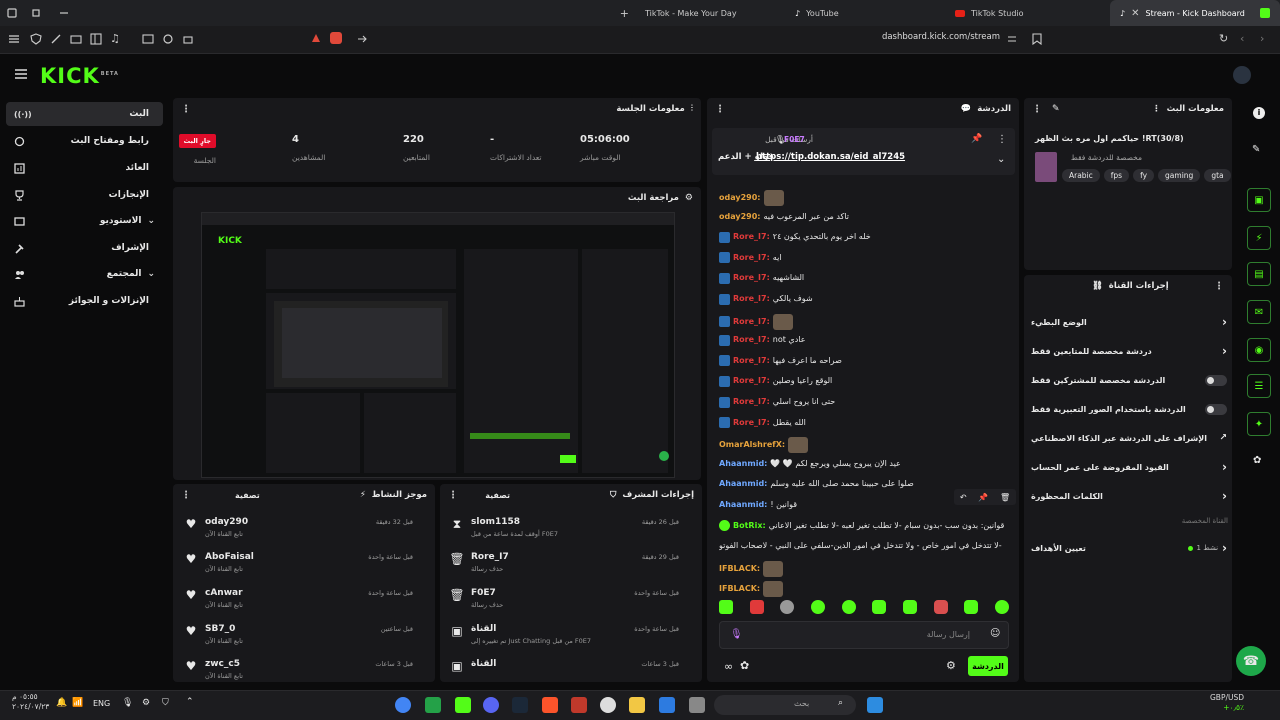 Image resolution: width=1280 pixels, height=720 pixels. Describe the element at coordinates (229, 557) in the screenshot. I see `activity-name: AboFaisal` at that location.